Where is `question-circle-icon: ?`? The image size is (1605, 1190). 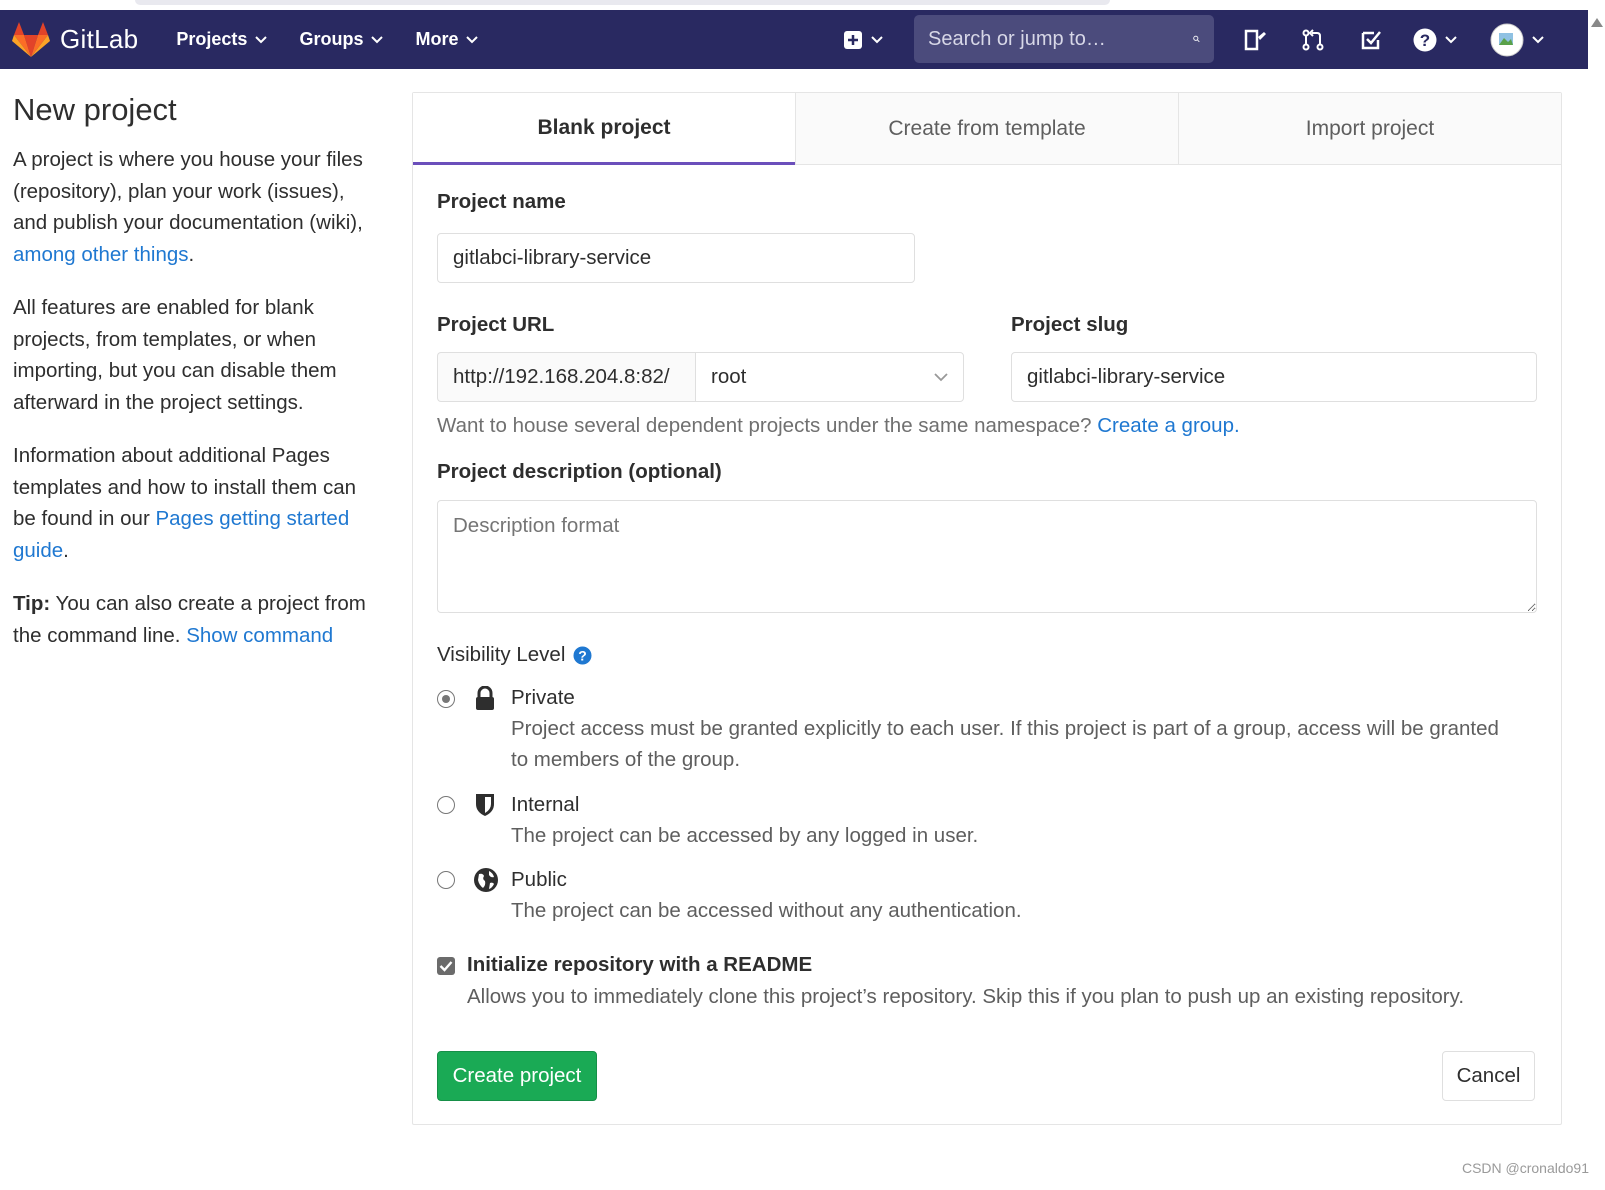 question-circle-icon: ? is located at coordinates (582, 655).